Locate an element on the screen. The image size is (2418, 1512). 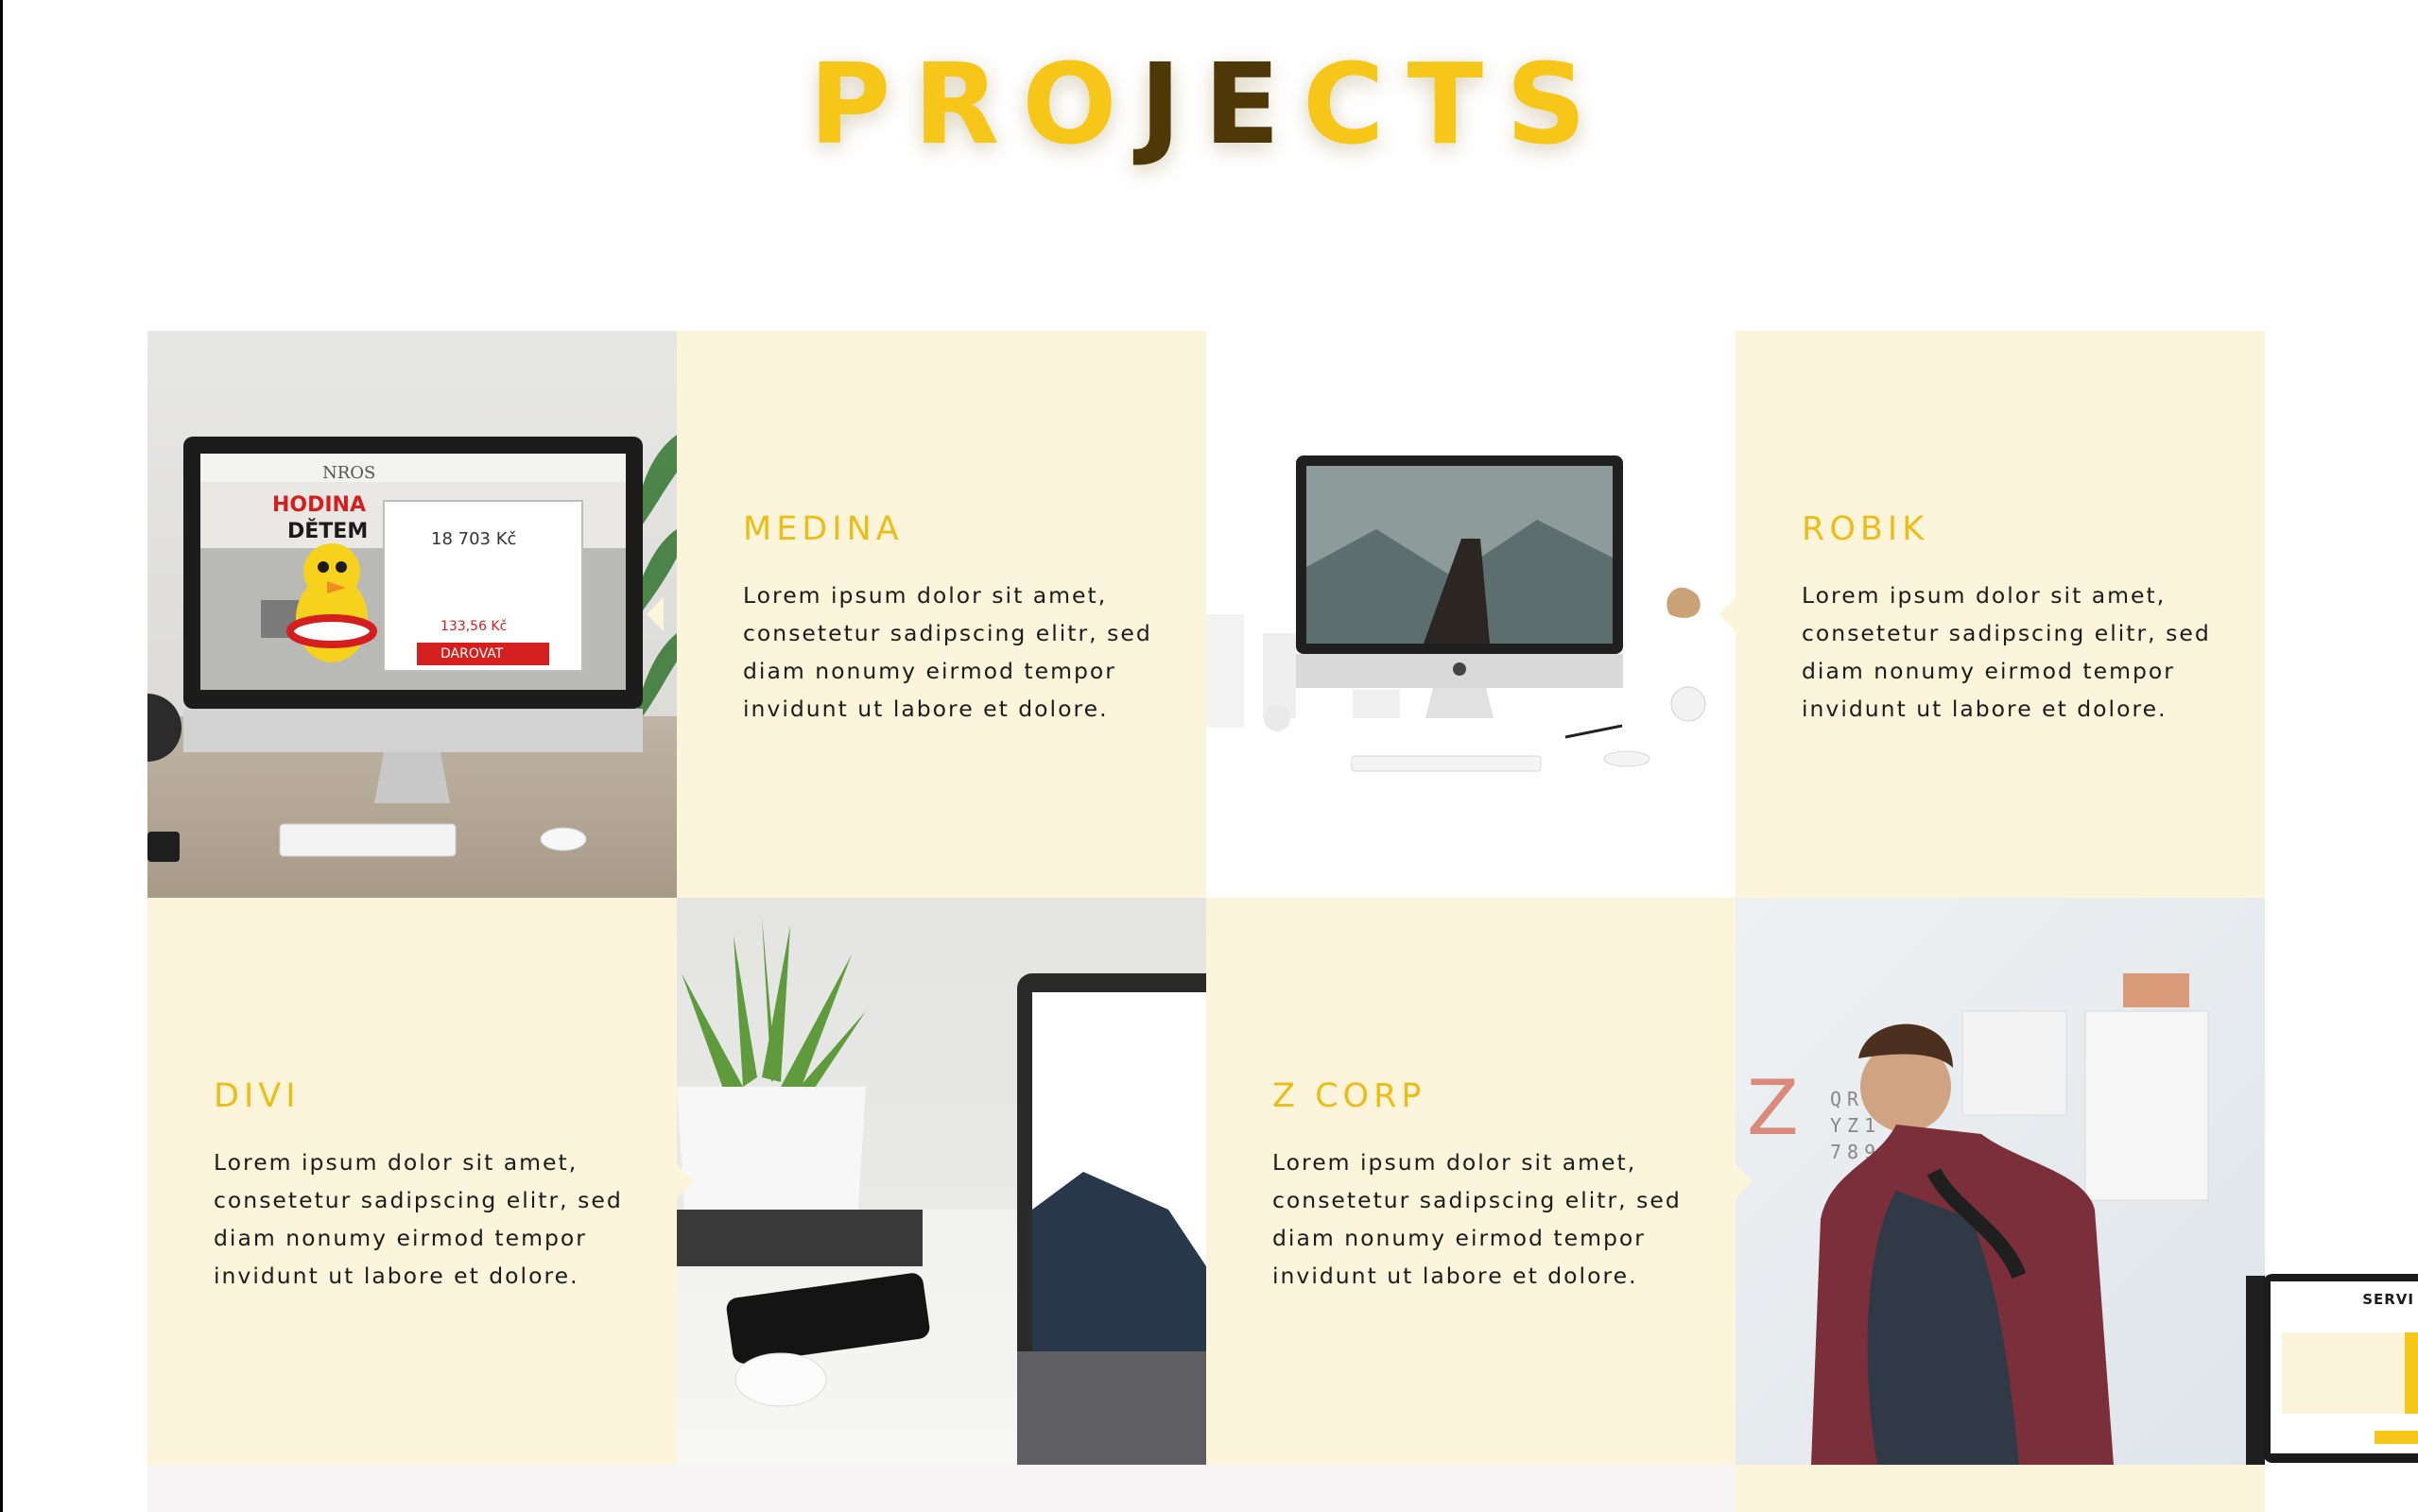
card-pointer-robik is located at coordinates (1728, 614).